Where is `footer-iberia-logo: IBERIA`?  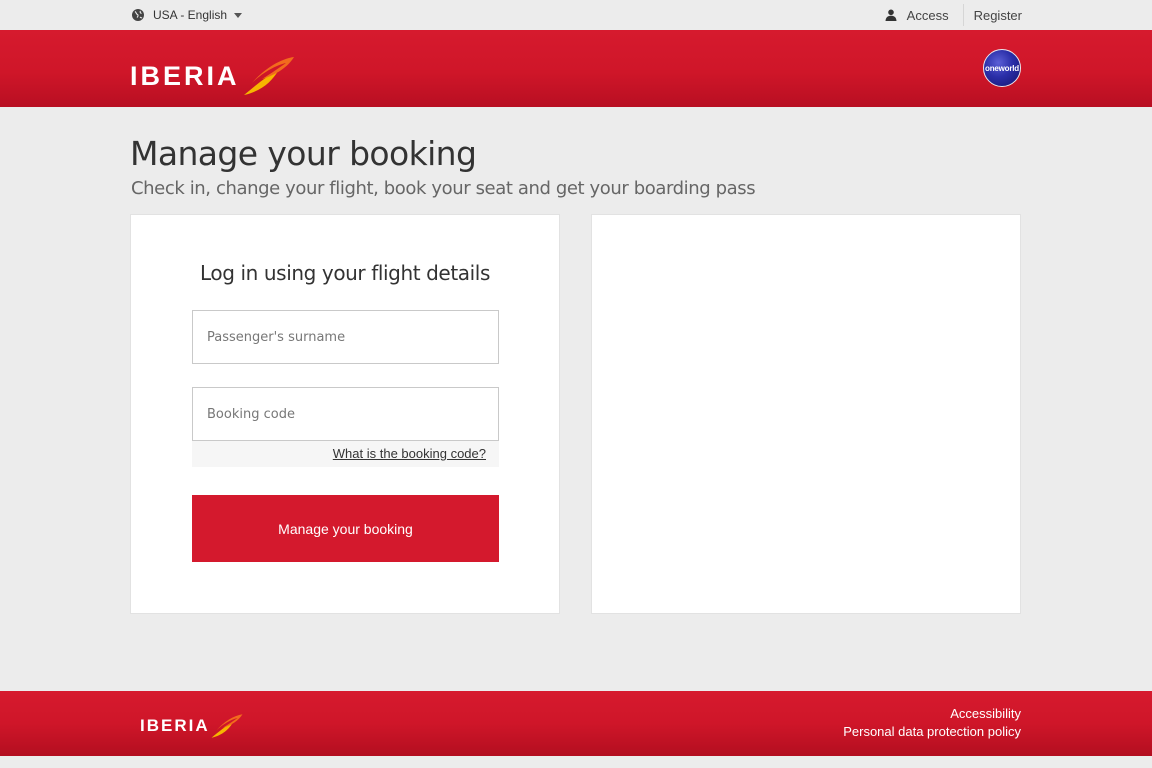
footer-iberia-logo: IBERIA is located at coordinates (192, 726).